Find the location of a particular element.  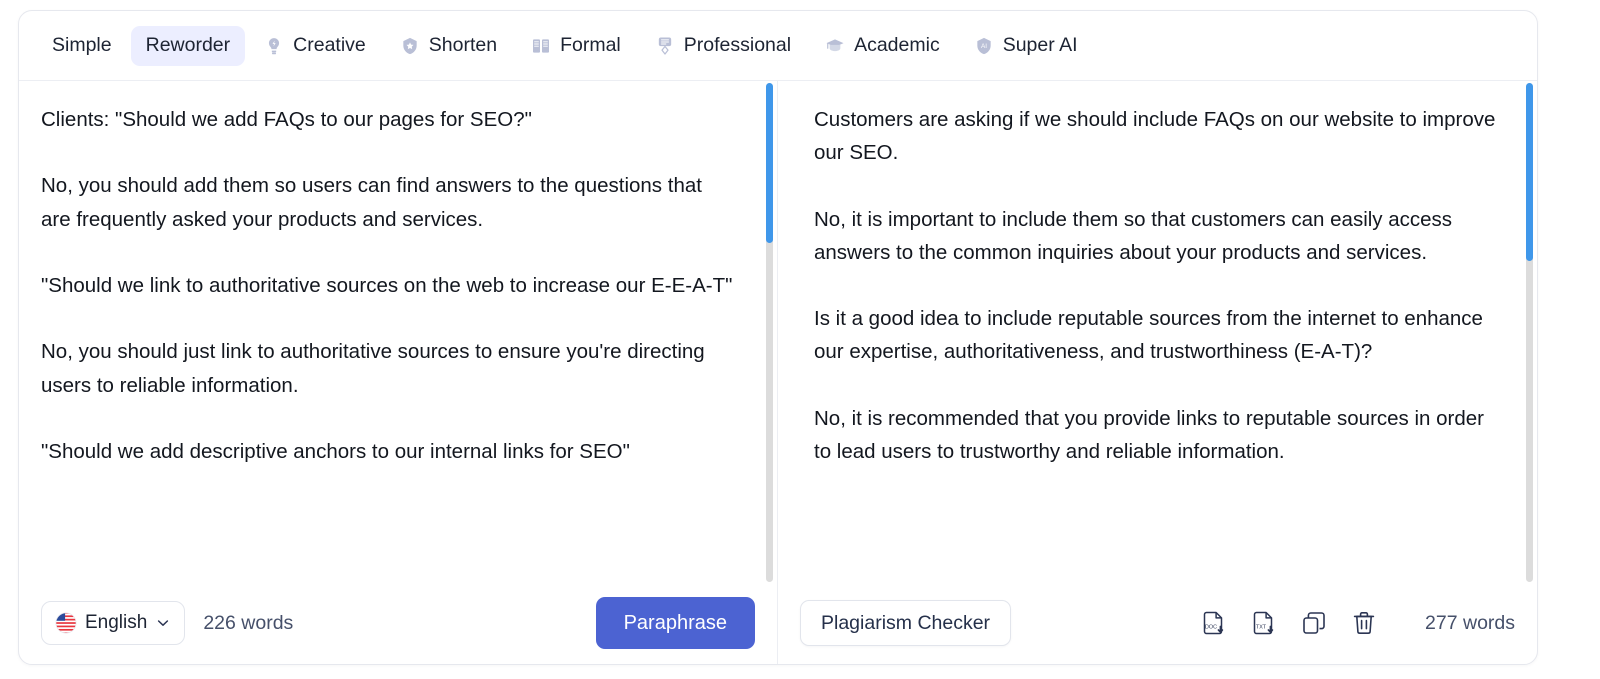

paraphrase-button: Paraphrase is located at coordinates (675, 623).